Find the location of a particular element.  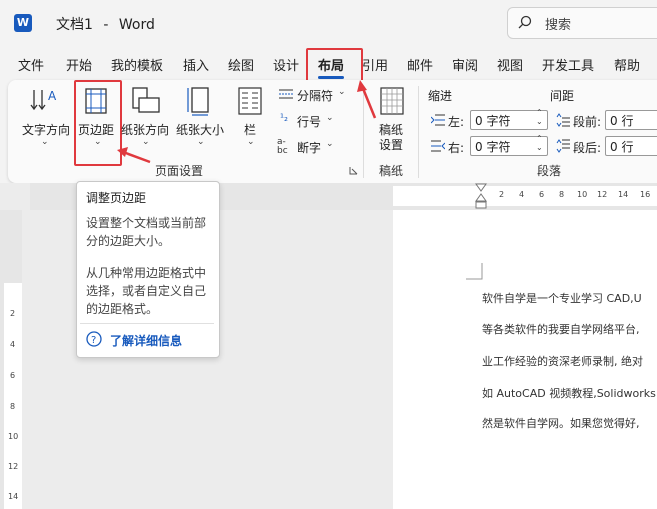

indent-right-label: 右: is located at coordinates (456, 148).